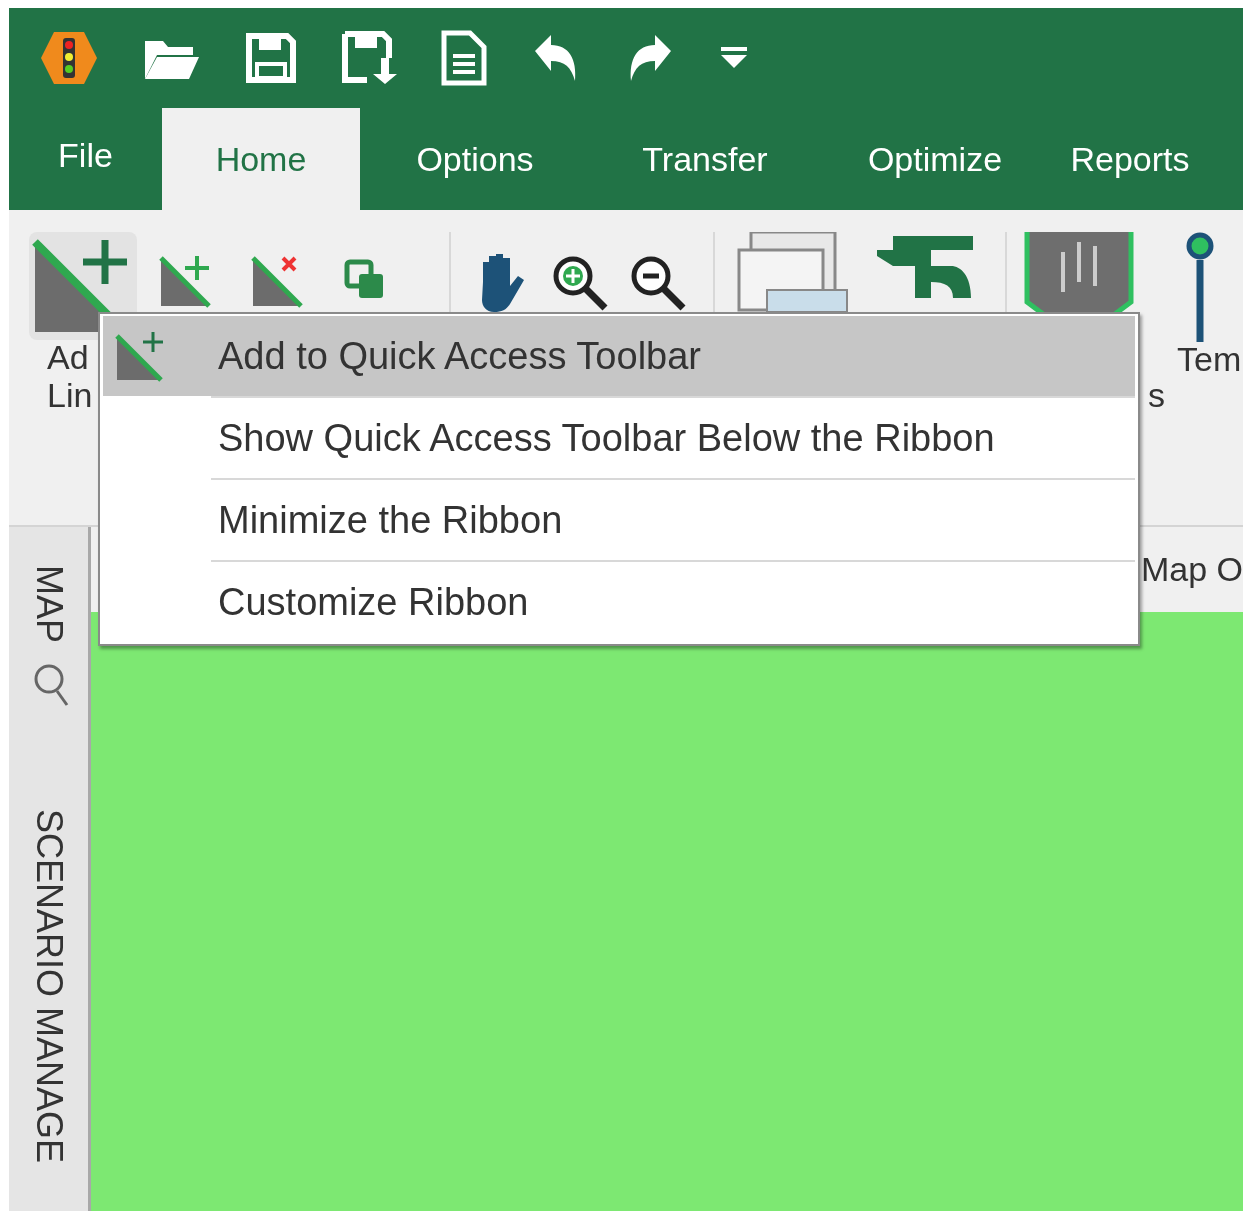 This screenshot has width=1246, height=1211. I want to click on dropdown-icon, so click(734, 58).